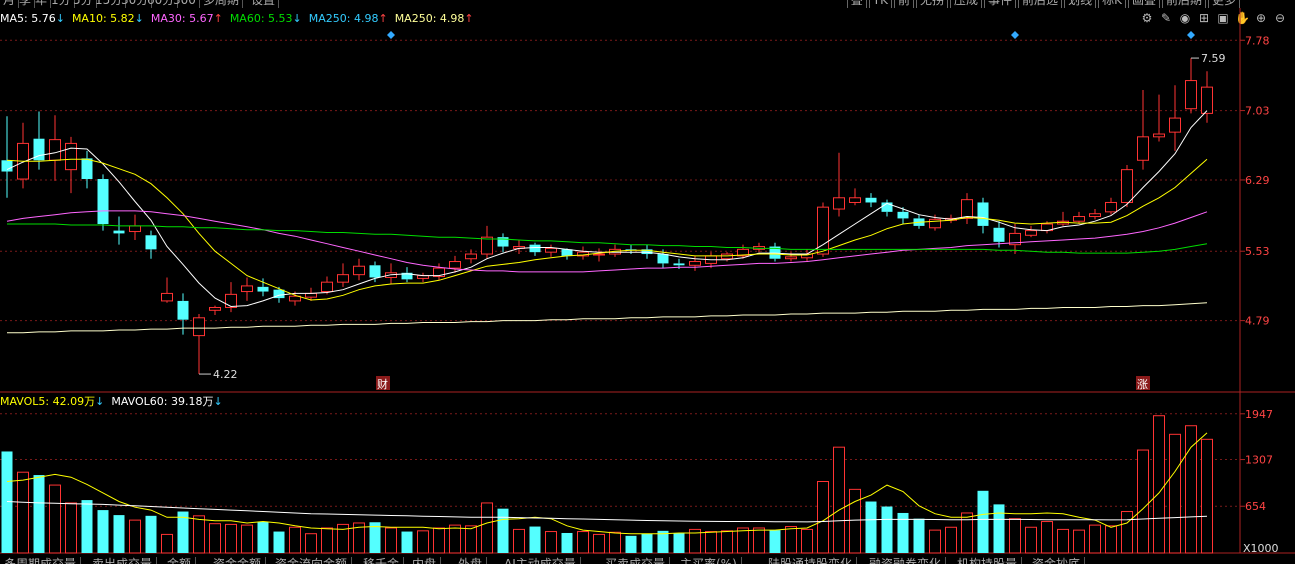  I want to click on indicator-tab-4: 资金流向金额, so click(312, 560).